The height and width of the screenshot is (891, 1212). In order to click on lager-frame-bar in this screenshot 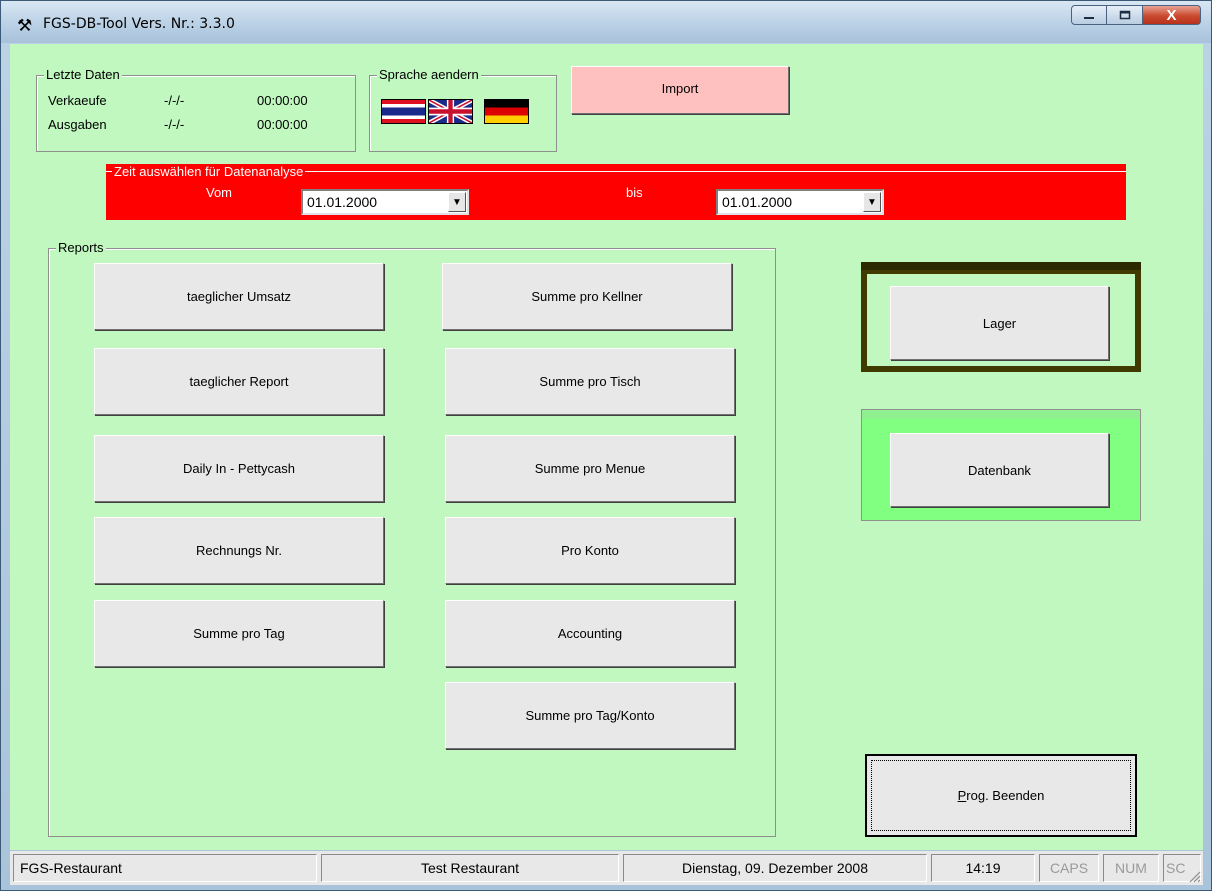, I will do `click(1001, 266)`.